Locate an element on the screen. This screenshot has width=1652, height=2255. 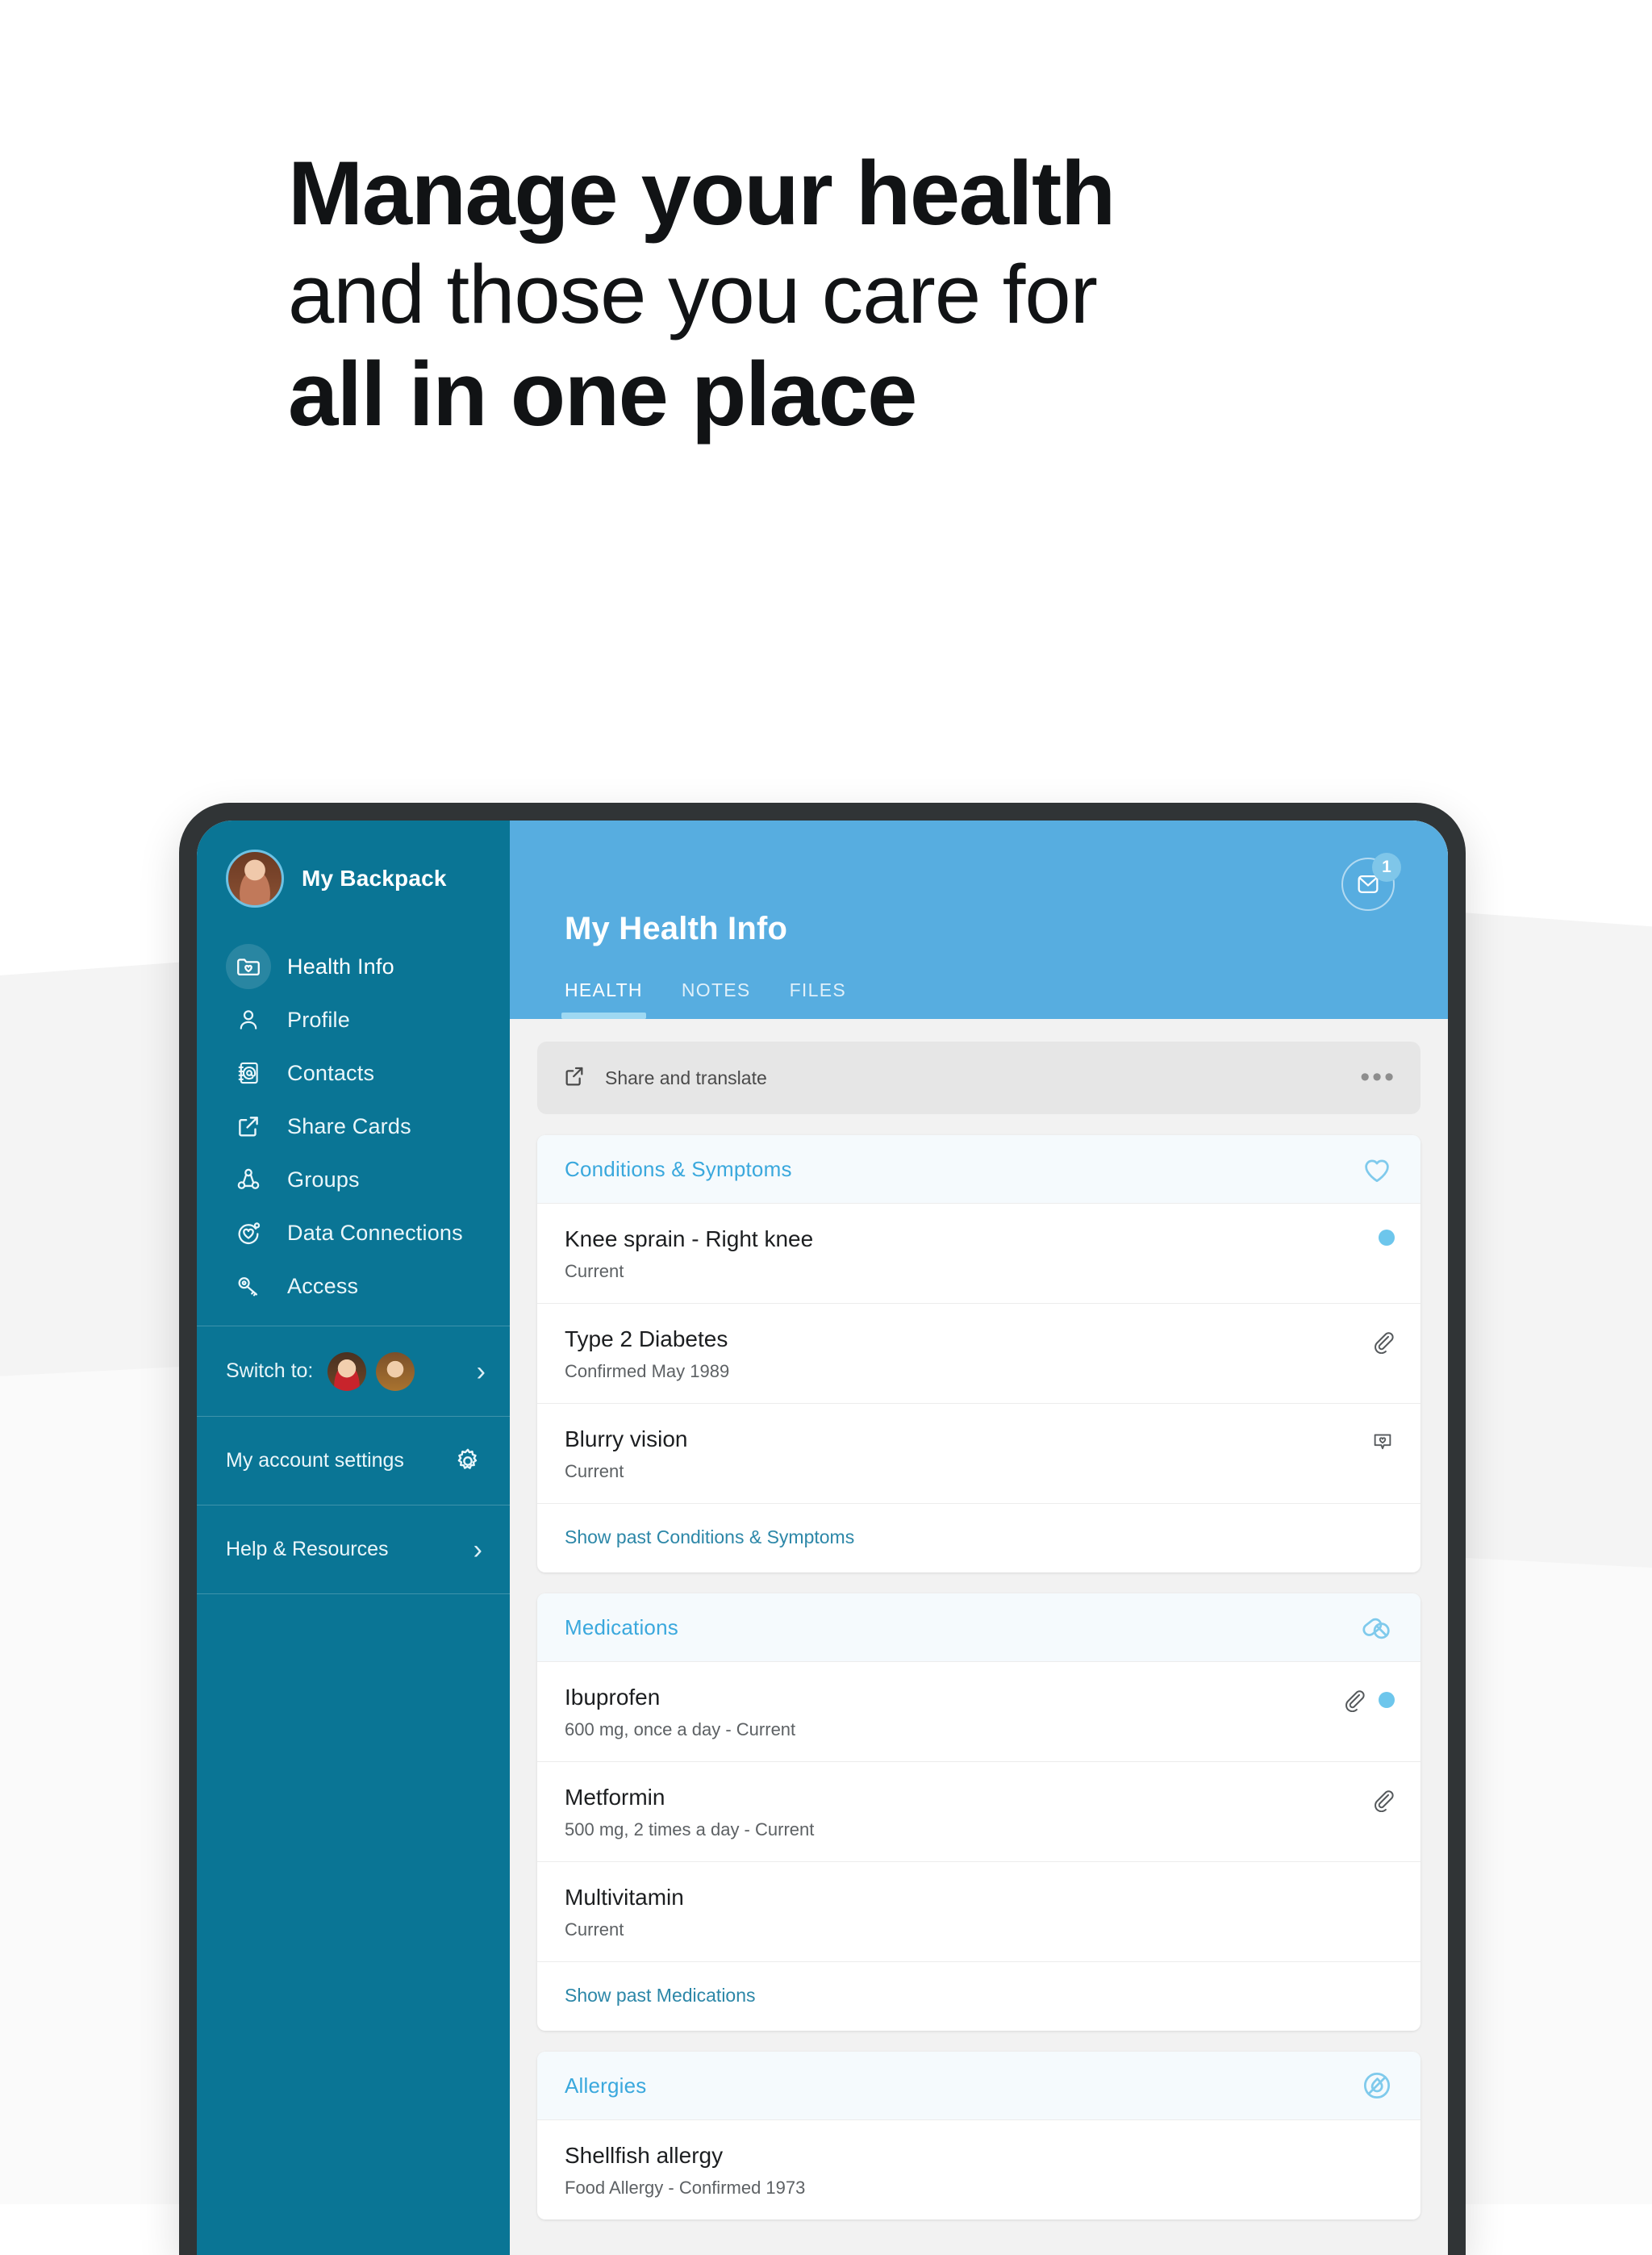
row-title: Ibuprofen is located at coordinates (613, 1697).